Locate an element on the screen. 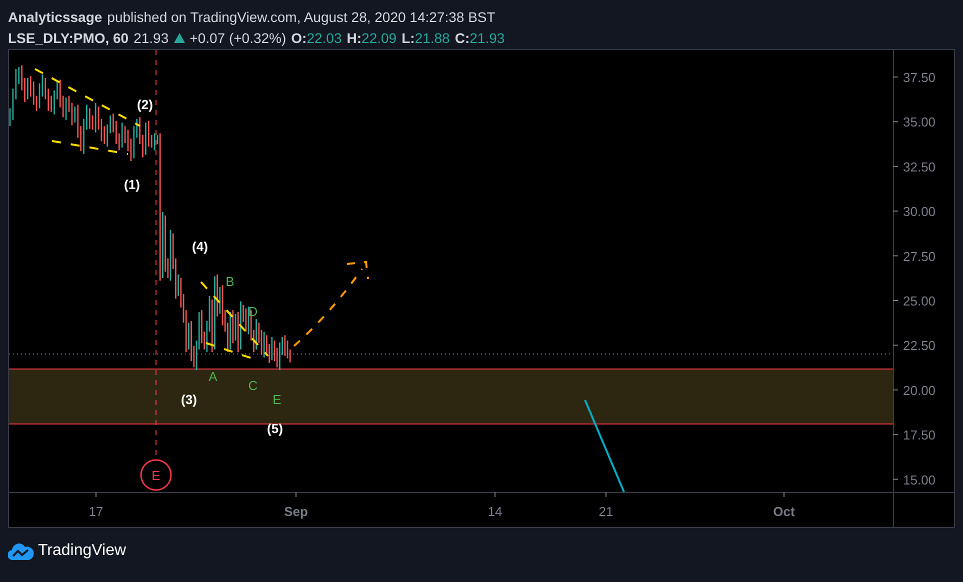  time-label: 21 is located at coordinates (606, 511).